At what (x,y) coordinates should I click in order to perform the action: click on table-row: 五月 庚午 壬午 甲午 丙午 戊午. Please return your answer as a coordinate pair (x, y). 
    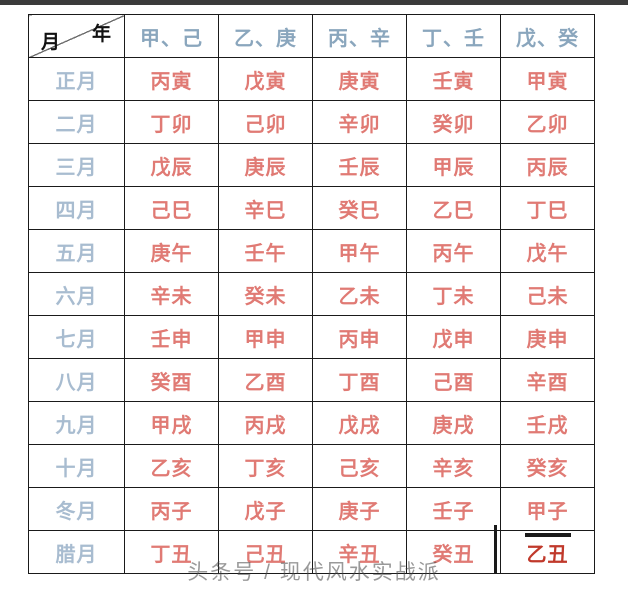
    Looking at the image, I should click on (311, 251).